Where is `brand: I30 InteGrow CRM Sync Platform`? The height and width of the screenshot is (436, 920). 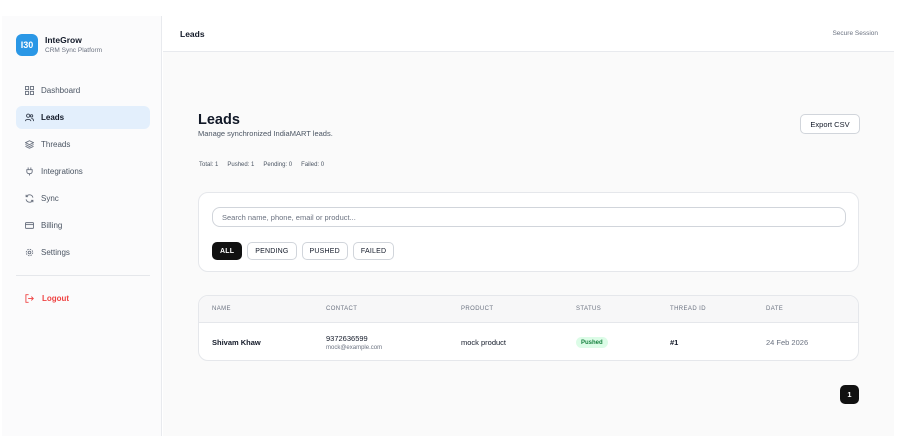
brand: I30 InteGrow CRM Sync Platform is located at coordinates (59, 45).